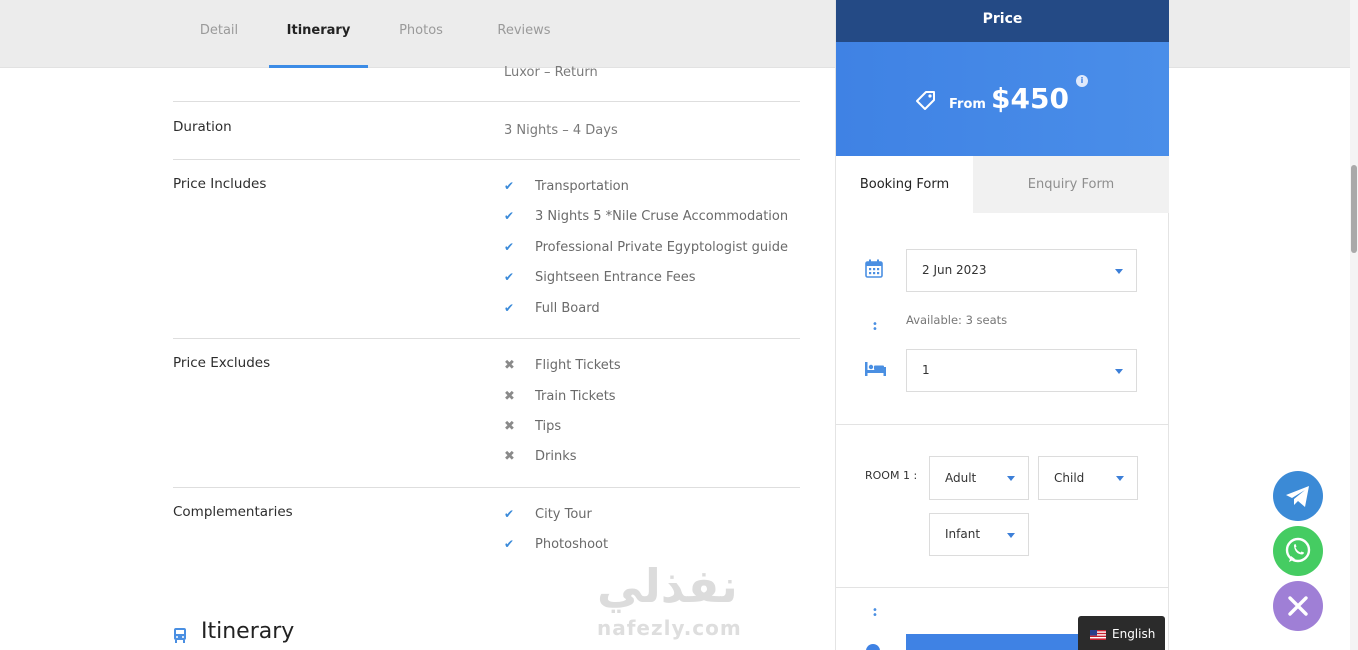 The height and width of the screenshot is (650, 1358). Describe the element at coordinates (993, 642) in the screenshot. I see `submit-button` at that location.